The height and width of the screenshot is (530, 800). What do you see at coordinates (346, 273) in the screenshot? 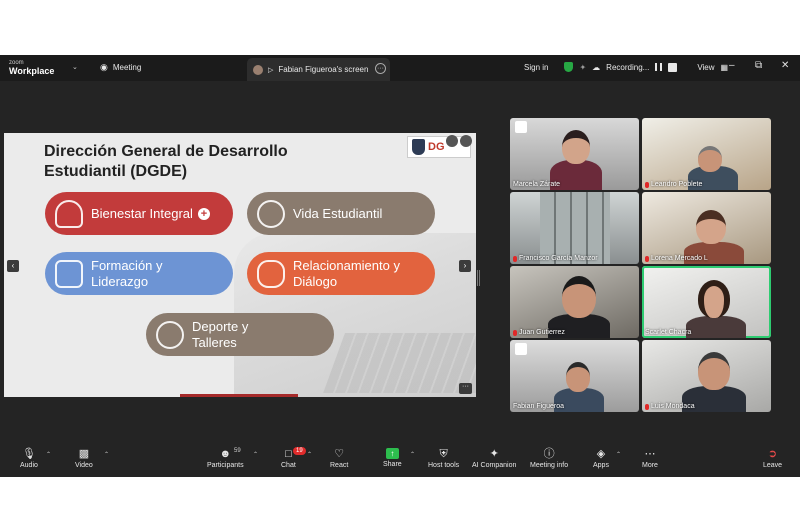
I see `pill-label: Relacionamiento y Diálogo` at bounding box center [346, 273].